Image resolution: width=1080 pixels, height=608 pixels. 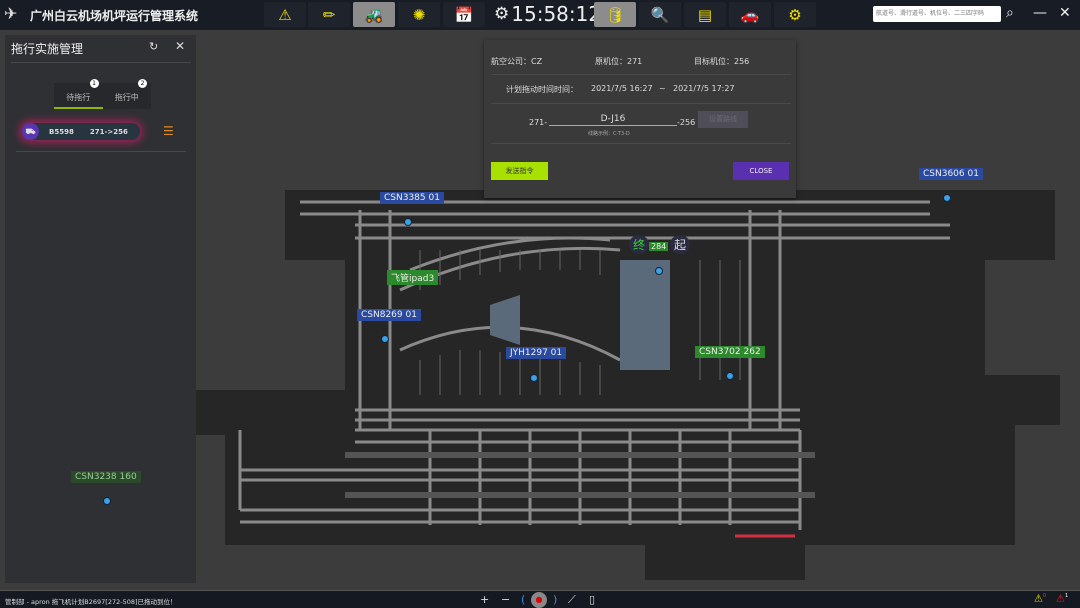 What do you see at coordinates (536, 353) in the screenshot?
I see `flight-tag: JYH1297 01` at bounding box center [536, 353].